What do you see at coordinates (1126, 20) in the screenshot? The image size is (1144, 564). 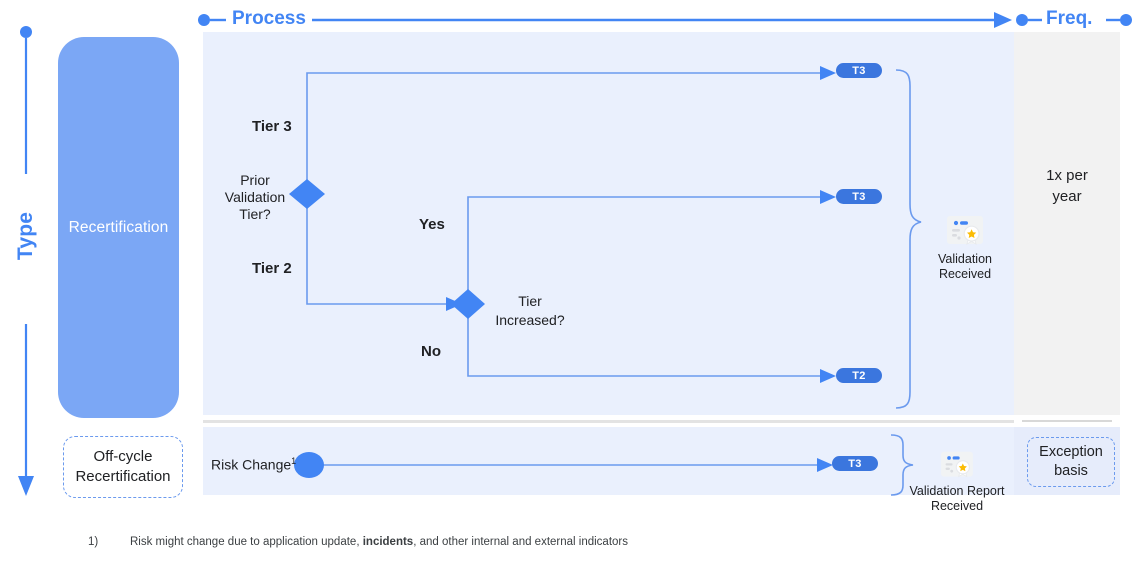 I see `freq-axis-end-dot` at bounding box center [1126, 20].